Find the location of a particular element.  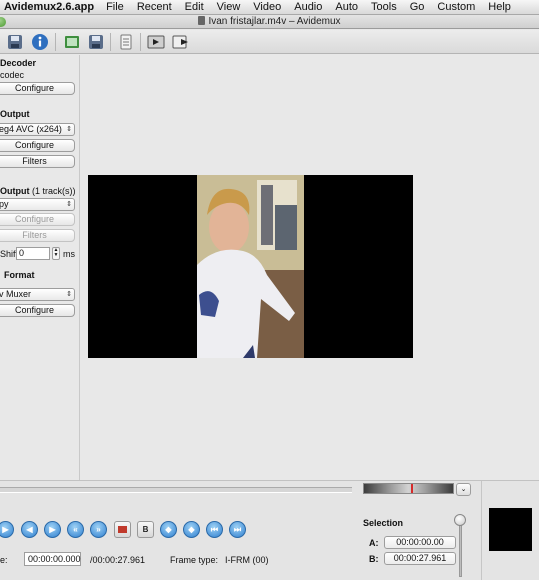

video-decoder-codec: codec is located at coordinates (12, 75).